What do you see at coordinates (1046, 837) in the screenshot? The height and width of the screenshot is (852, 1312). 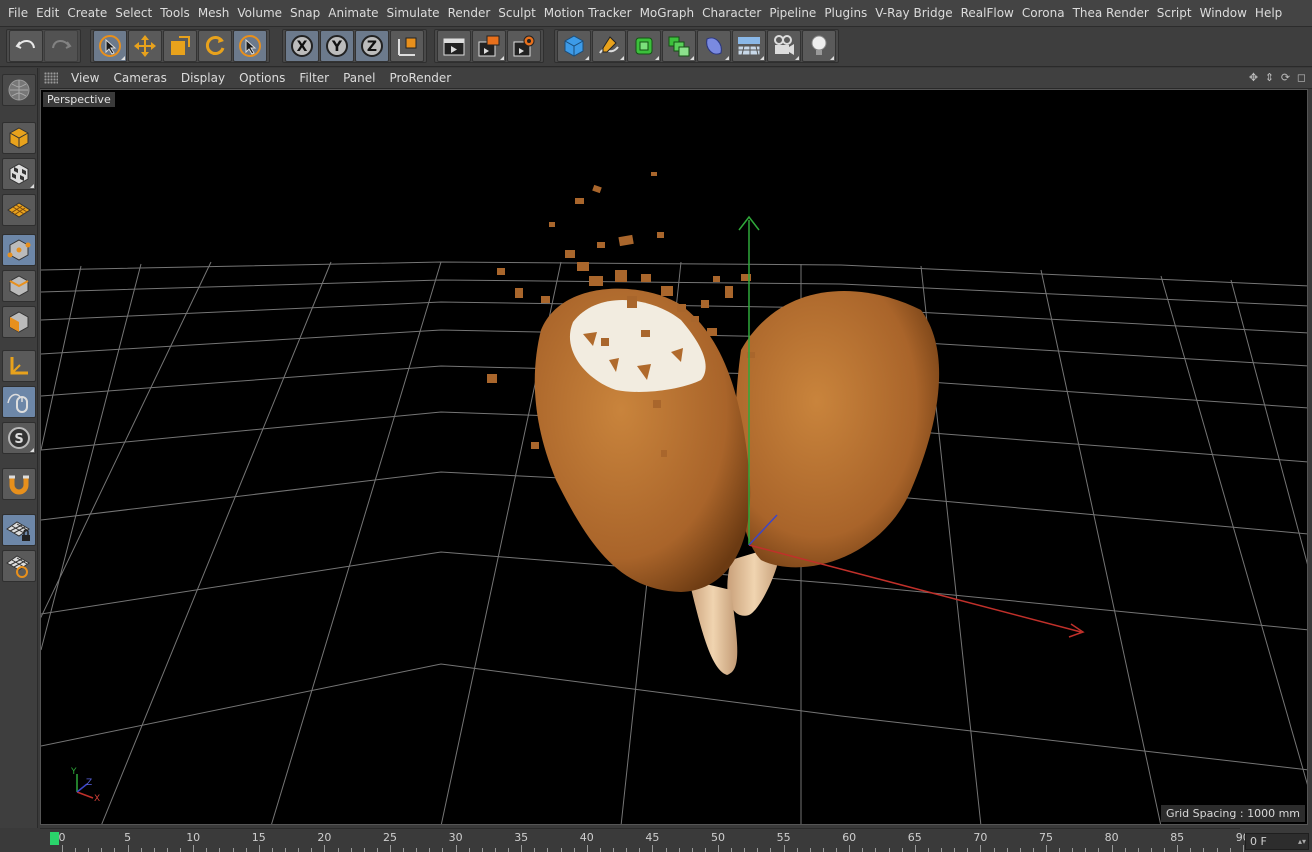 I see `timeline-tick-label: 75` at bounding box center [1046, 837].